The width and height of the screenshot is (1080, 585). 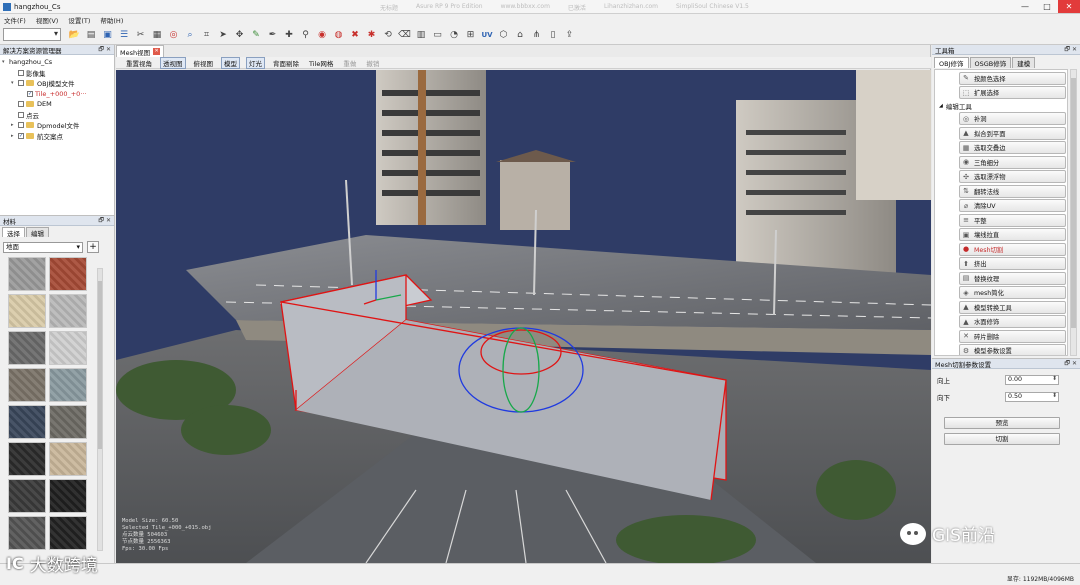 I want to click on tab-osgb-modify: OSGB修饰, so click(x=990, y=62).